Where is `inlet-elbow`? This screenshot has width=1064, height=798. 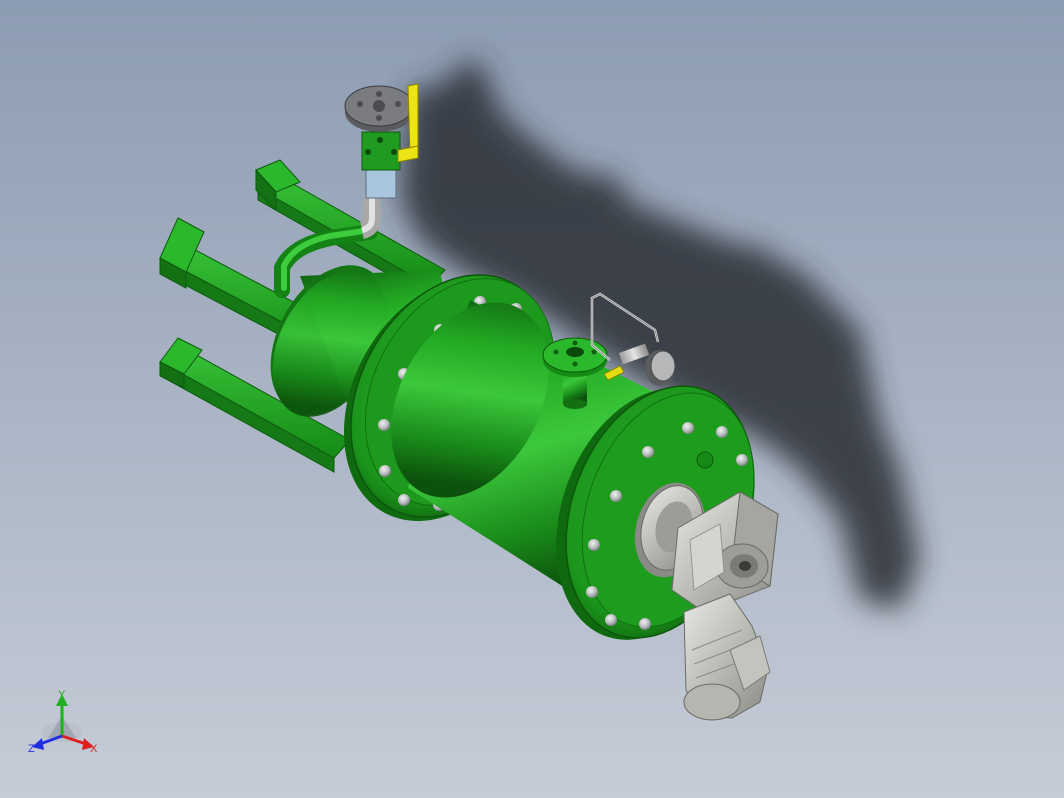
inlet-elbow is located at coordinates (370, 217).